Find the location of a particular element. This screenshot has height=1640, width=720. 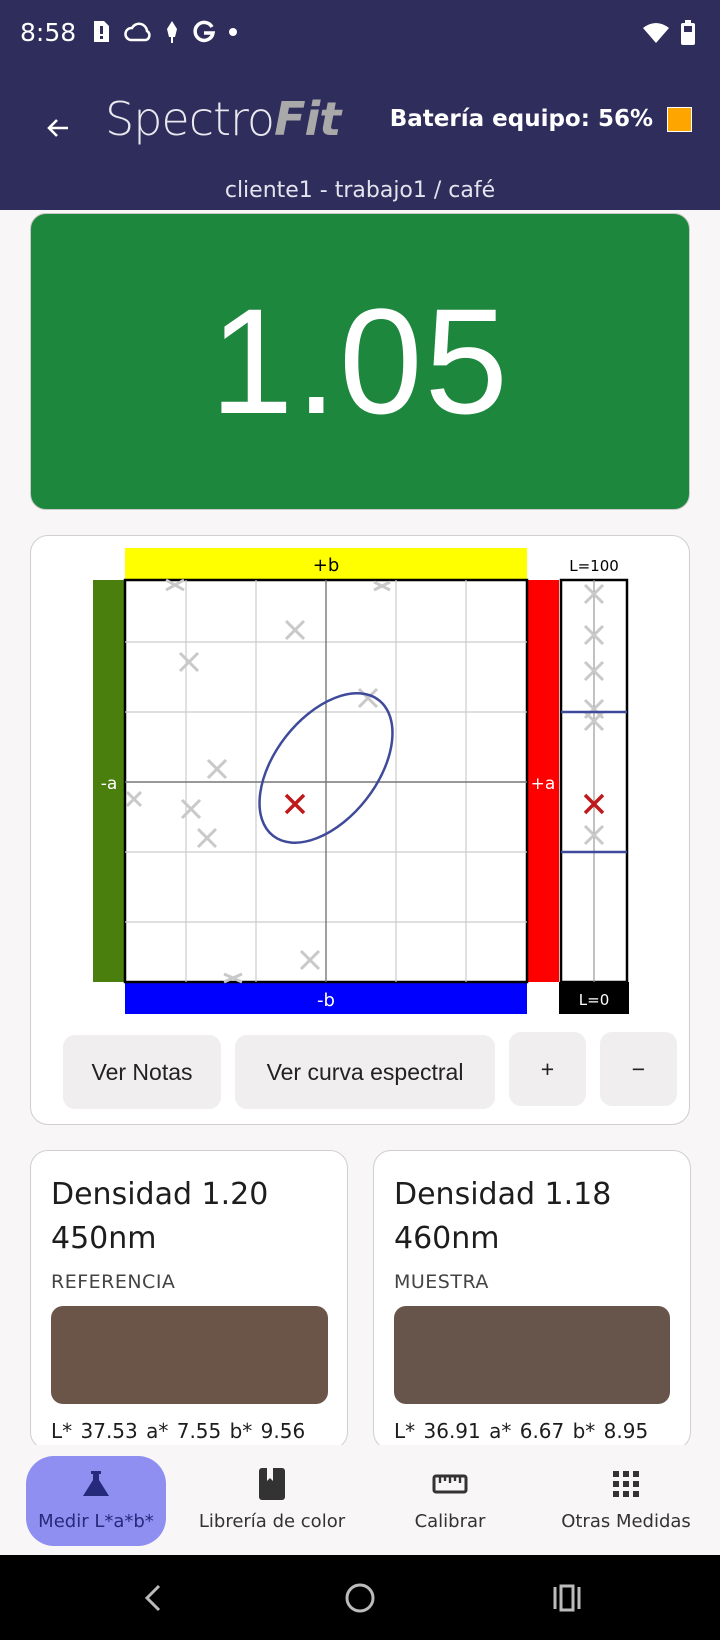

nav-color-library: Librería de color is located at coordinates (272, 1500).